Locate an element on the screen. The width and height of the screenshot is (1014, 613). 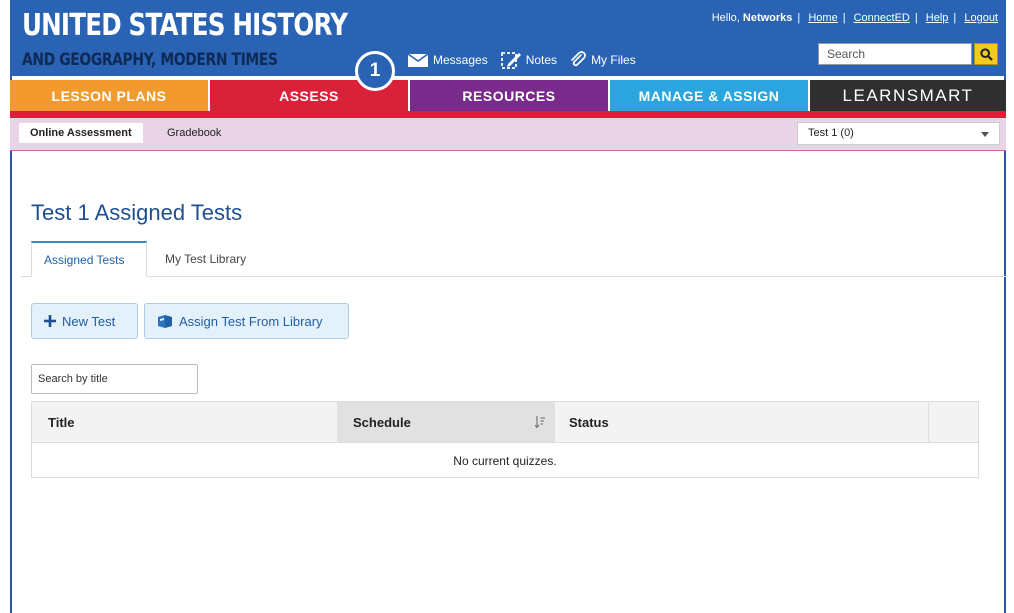
connected-link: ConnectED is located at coordinates (882, 18).